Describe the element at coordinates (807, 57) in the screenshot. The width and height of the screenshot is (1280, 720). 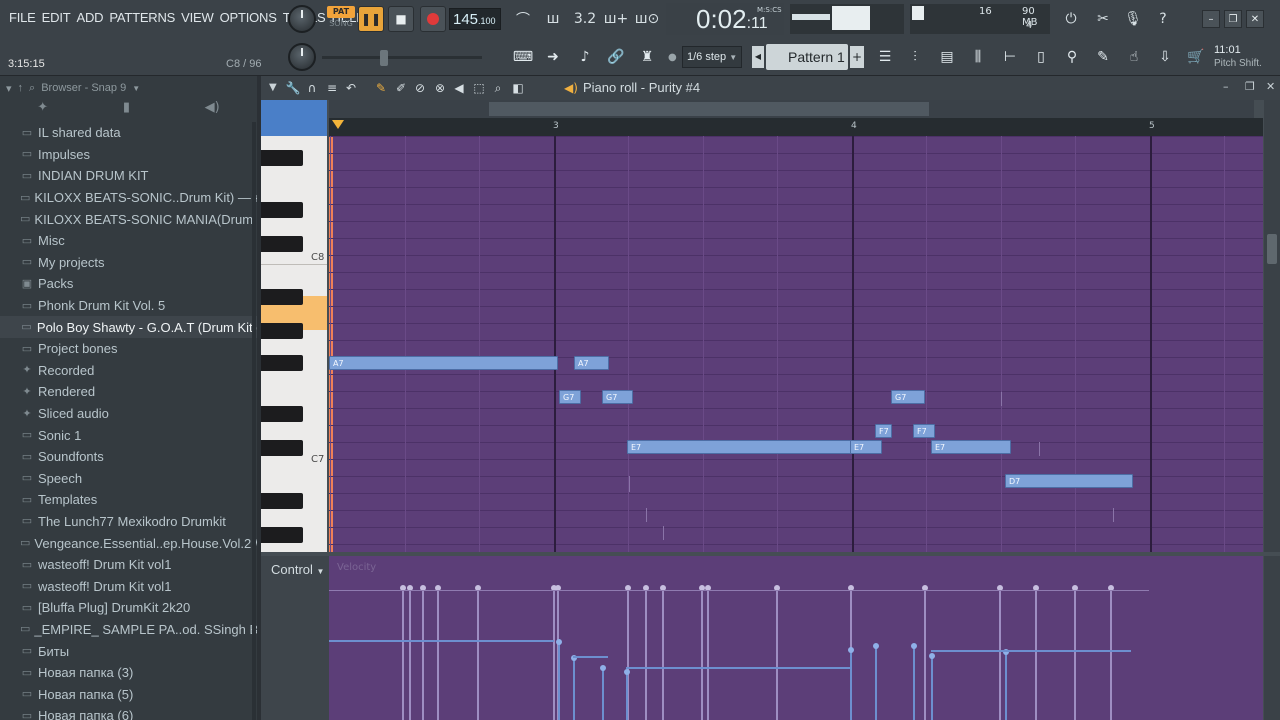
I see `pattern-selector: Pattern 1` at that location.